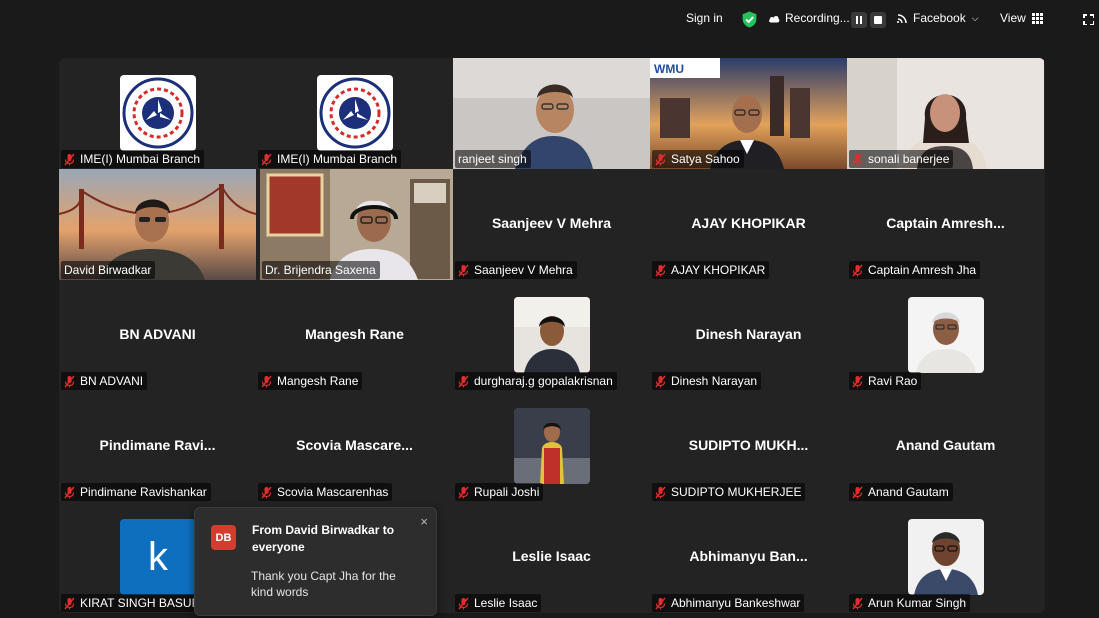  I want to click on participant-name-label: sonali banerjee, so click(901, 159).